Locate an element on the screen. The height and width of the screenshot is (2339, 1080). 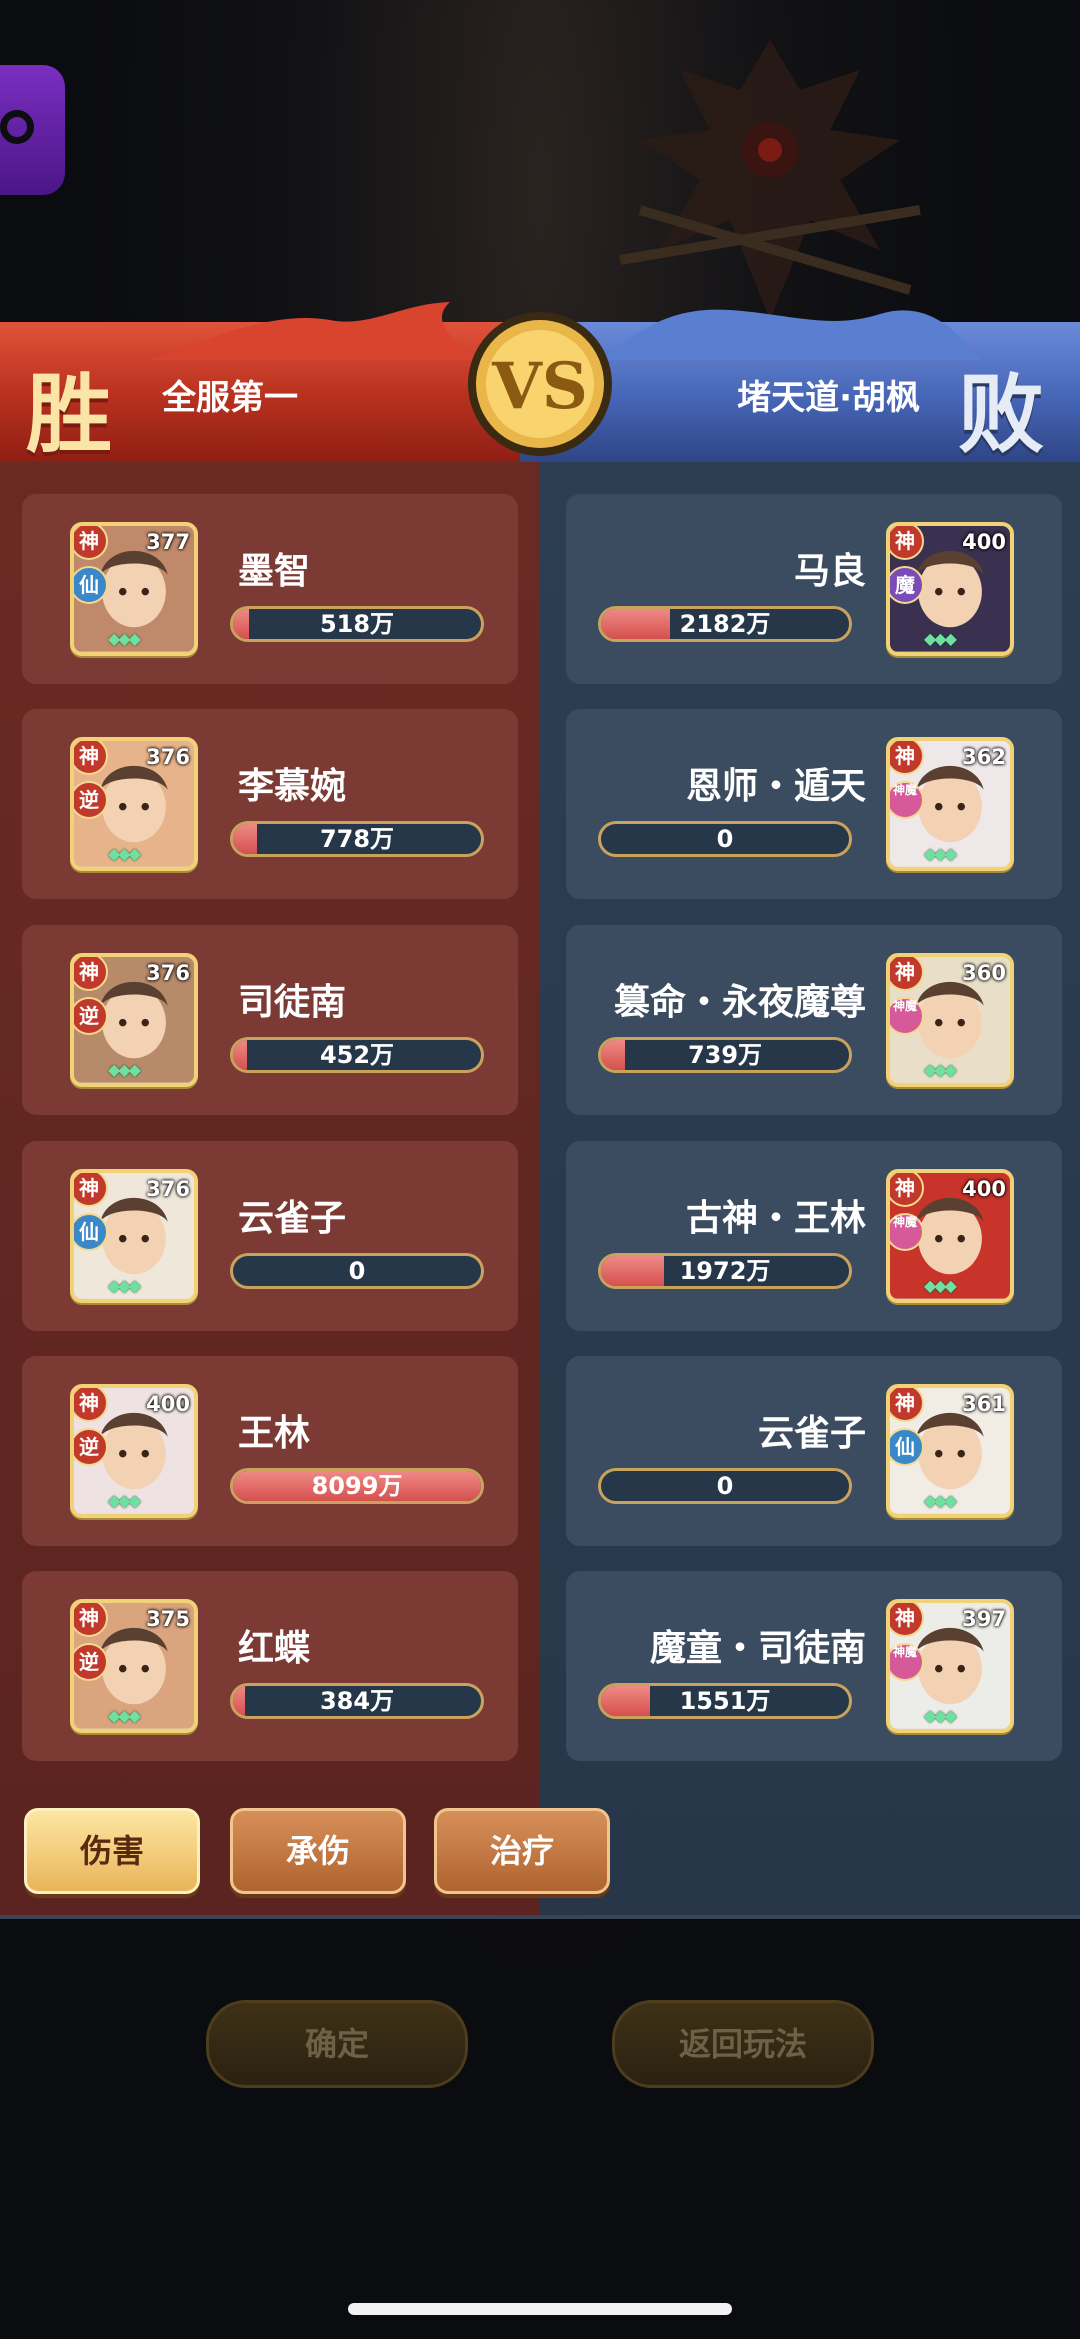
home-indicator is located at coordinates (540, 2309).